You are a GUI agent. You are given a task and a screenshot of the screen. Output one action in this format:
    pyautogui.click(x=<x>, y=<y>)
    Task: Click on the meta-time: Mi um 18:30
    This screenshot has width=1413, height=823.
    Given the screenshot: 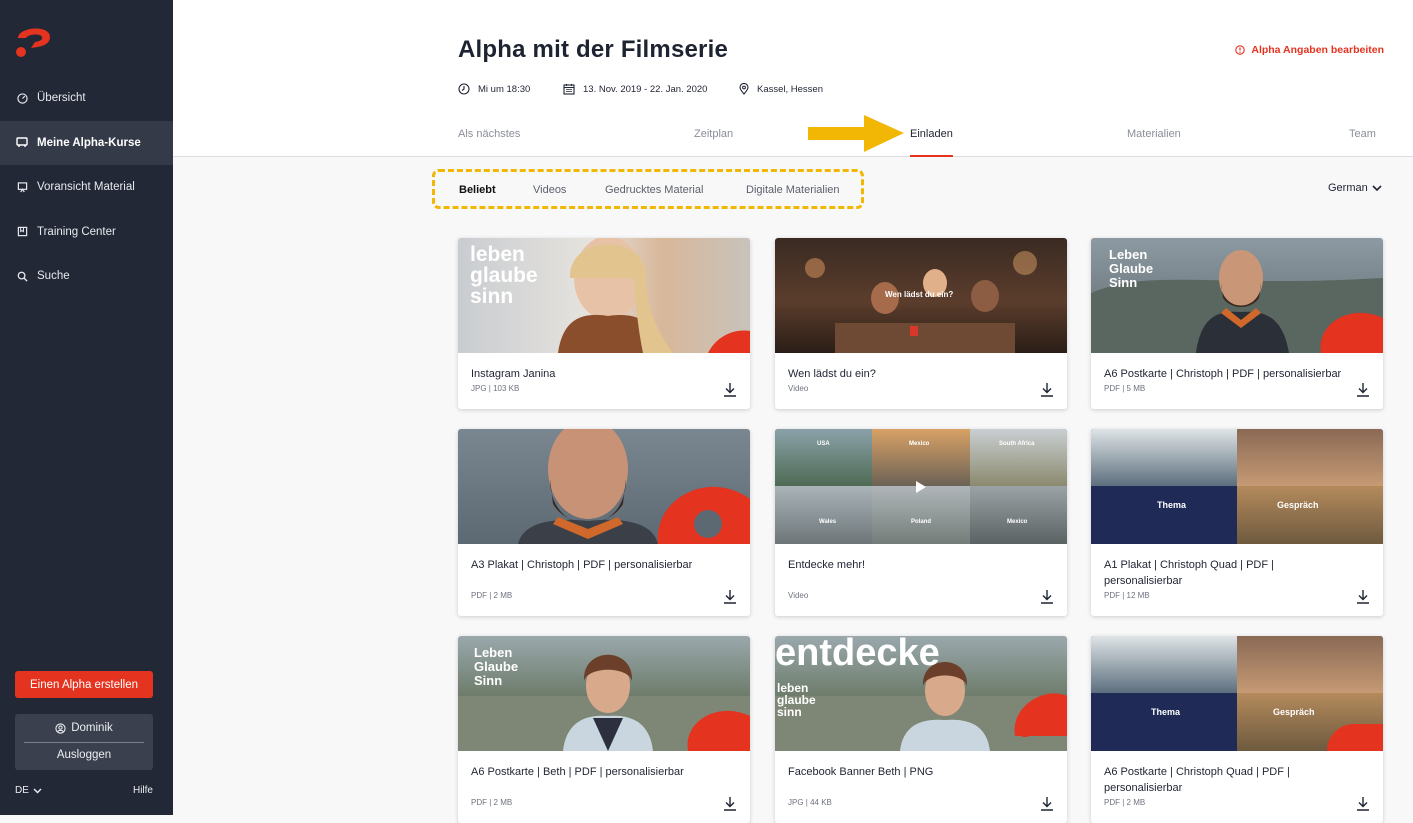 What is the action you would take?
    pyautogui.click(x=494, y=89)
    